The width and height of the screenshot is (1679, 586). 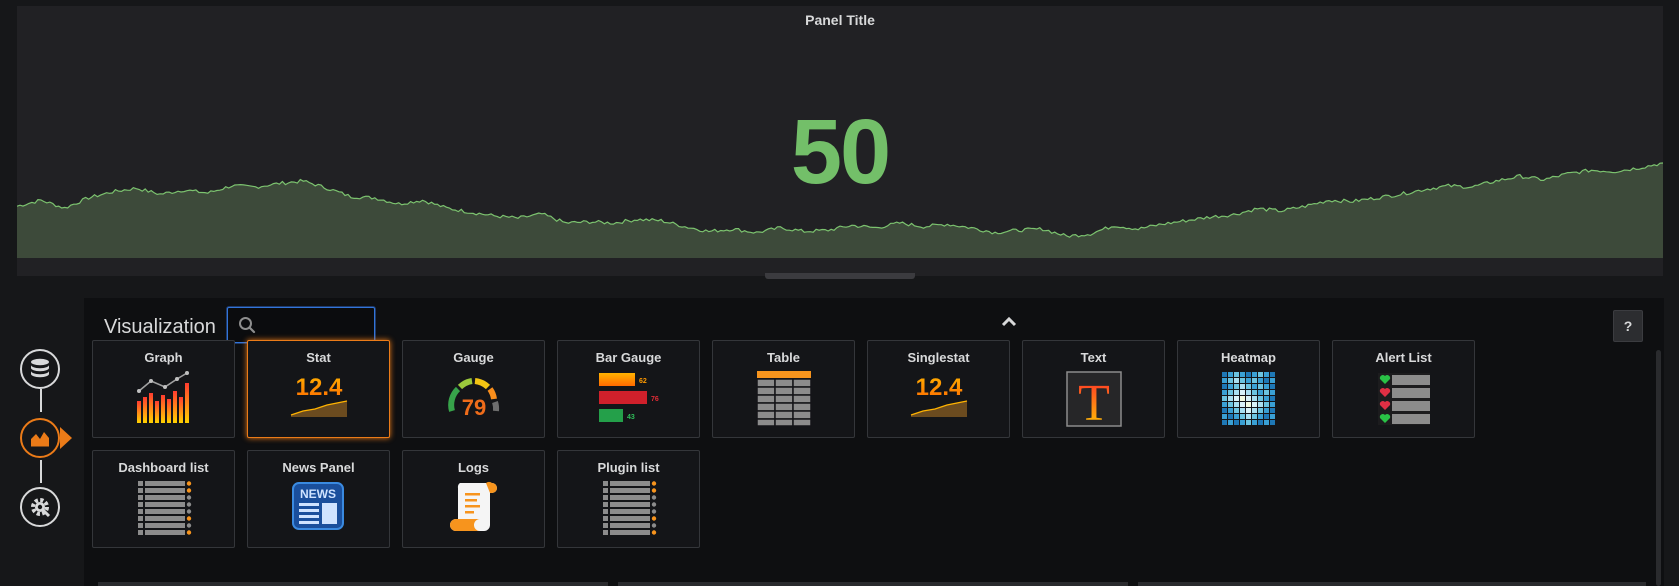 I want to click on gauge-icon: 79, so click(x=473, y=399).